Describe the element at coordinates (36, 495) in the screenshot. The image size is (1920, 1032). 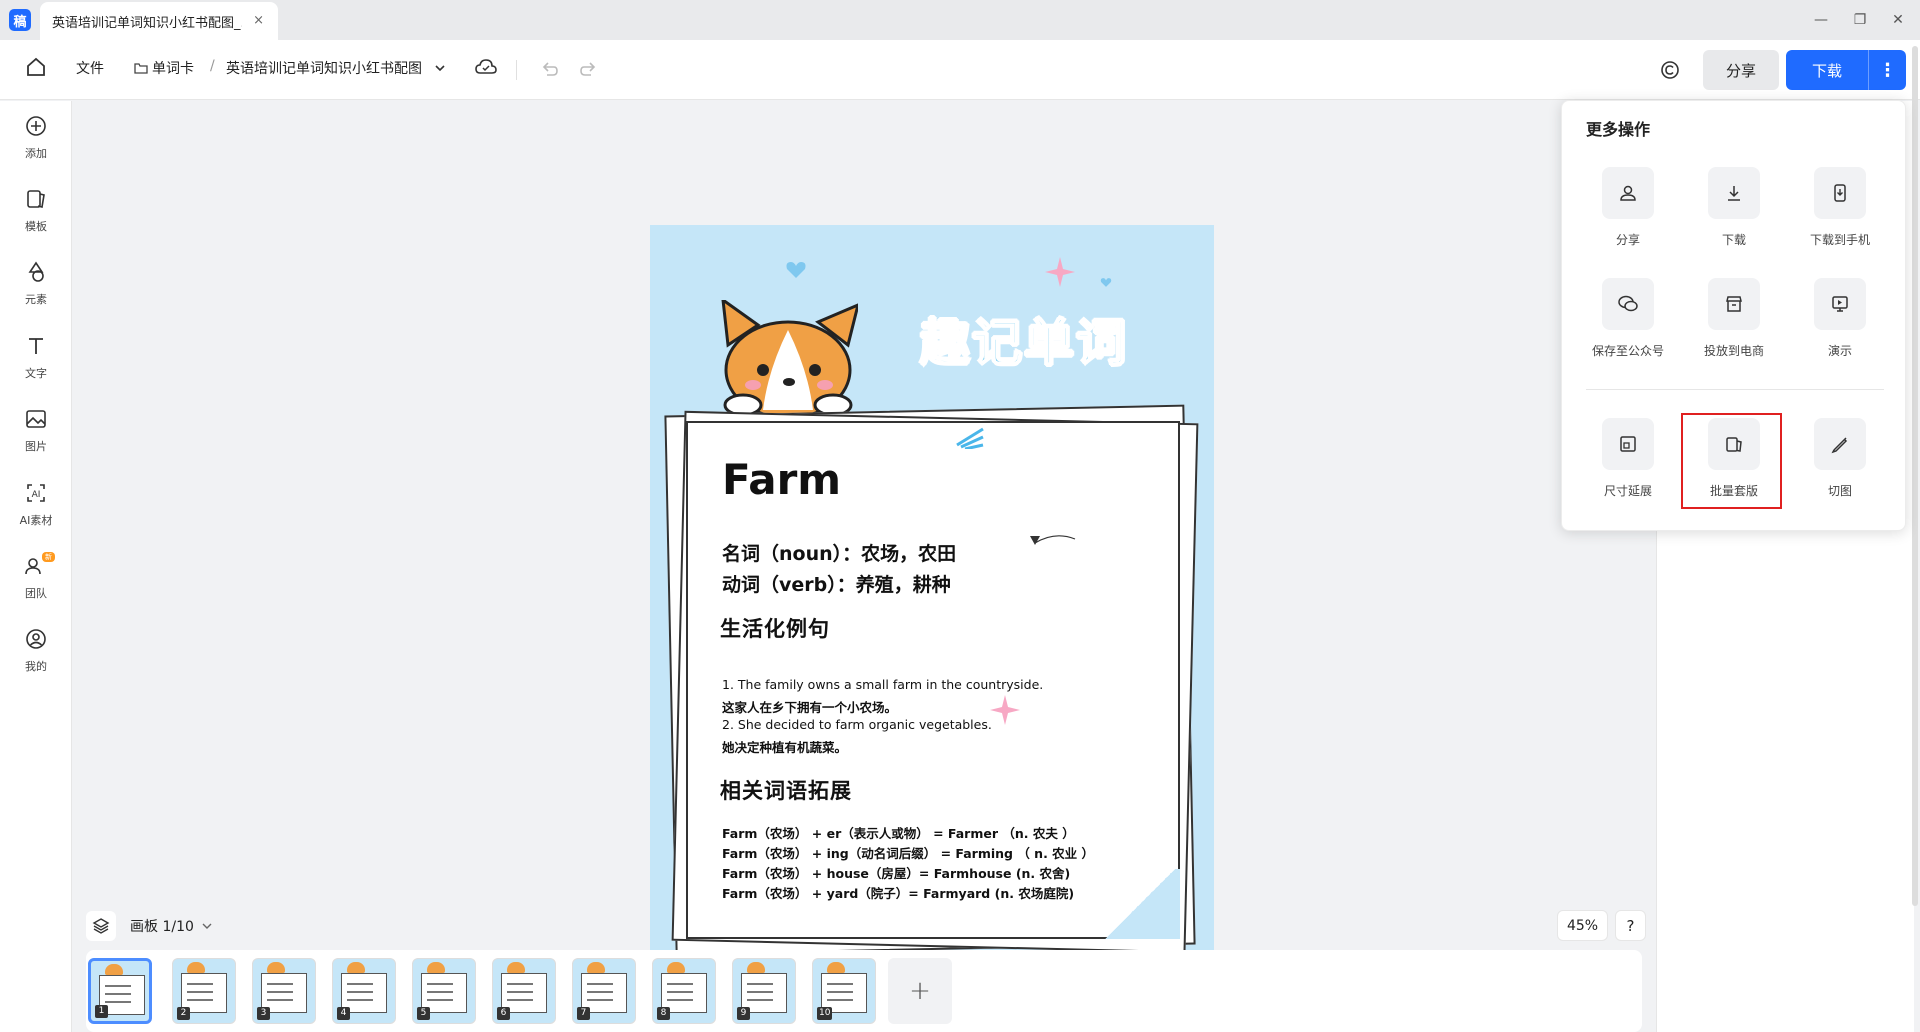
I see `svg-text: AI` at that location.